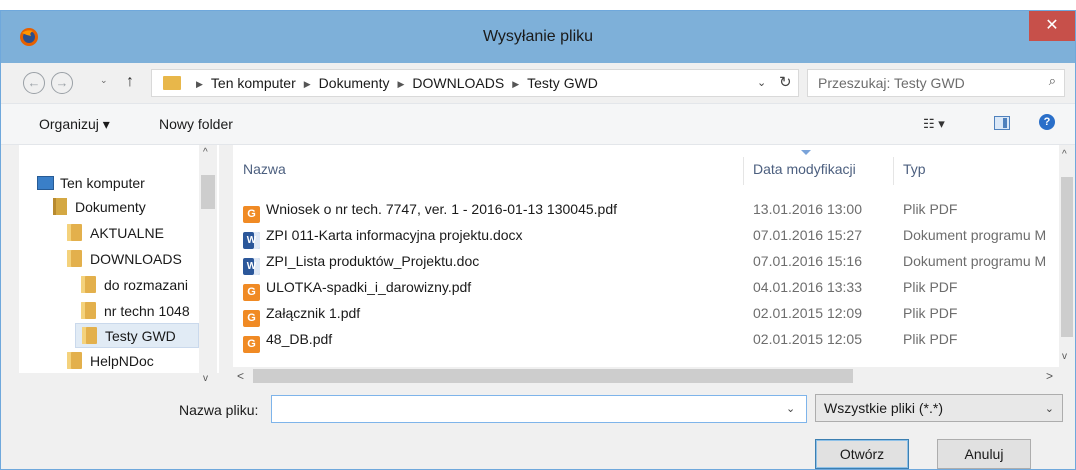 The width and height of the screenshot is (1076, 470). Describe the element at coordinates (1002, 123) in the screenshot. I see `preview-pane-icon` at that location.